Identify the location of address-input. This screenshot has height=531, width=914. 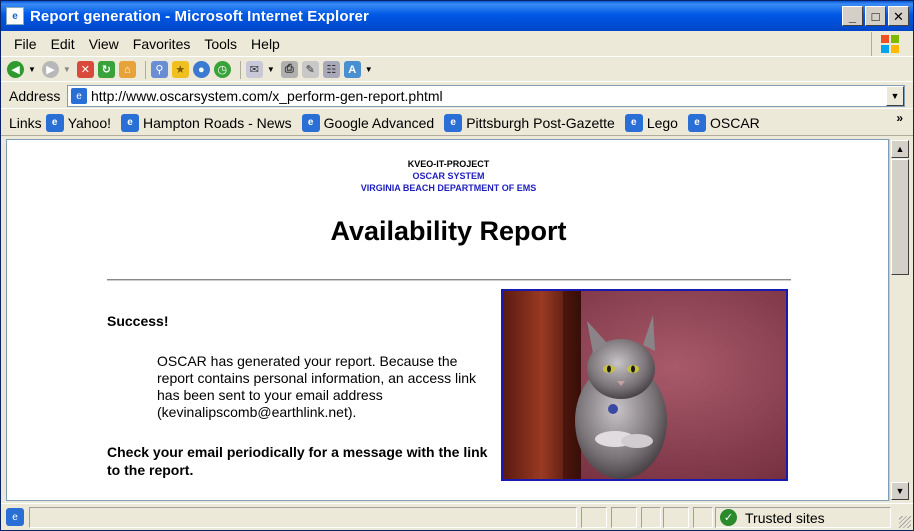
(488, 96).